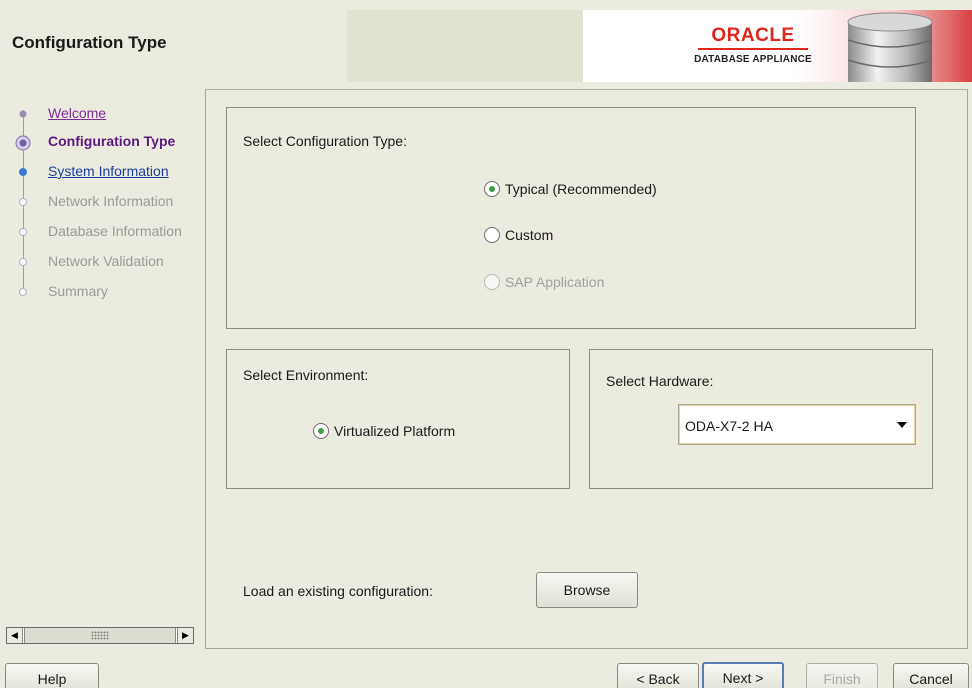 This screenshot has height=688, width=972. What do you see at coordinates (753, 49) in the screenshot?
I see `logo-underline` at bounding box center [753, 49].